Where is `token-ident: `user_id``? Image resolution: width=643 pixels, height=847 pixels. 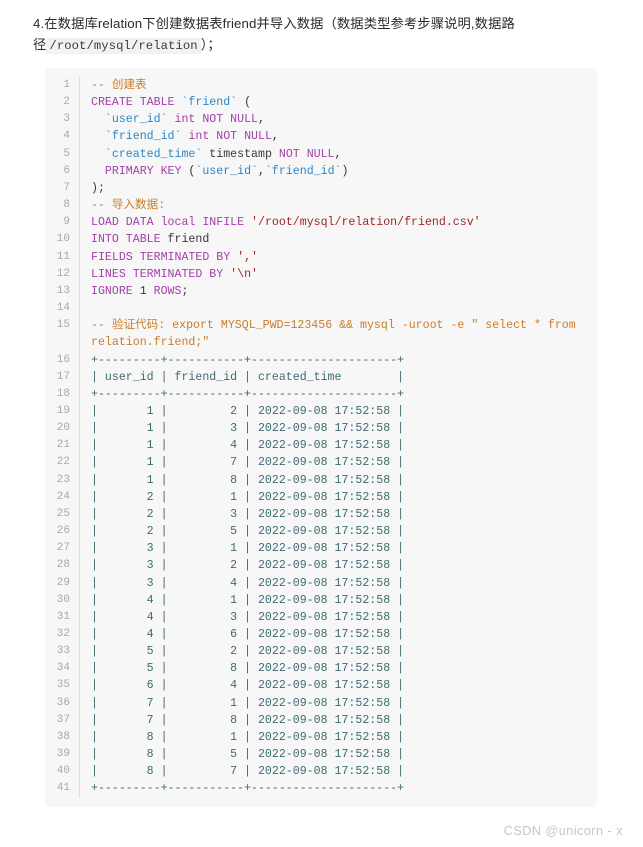
token-ident: `user_id` is located at coordinates (226, 171).